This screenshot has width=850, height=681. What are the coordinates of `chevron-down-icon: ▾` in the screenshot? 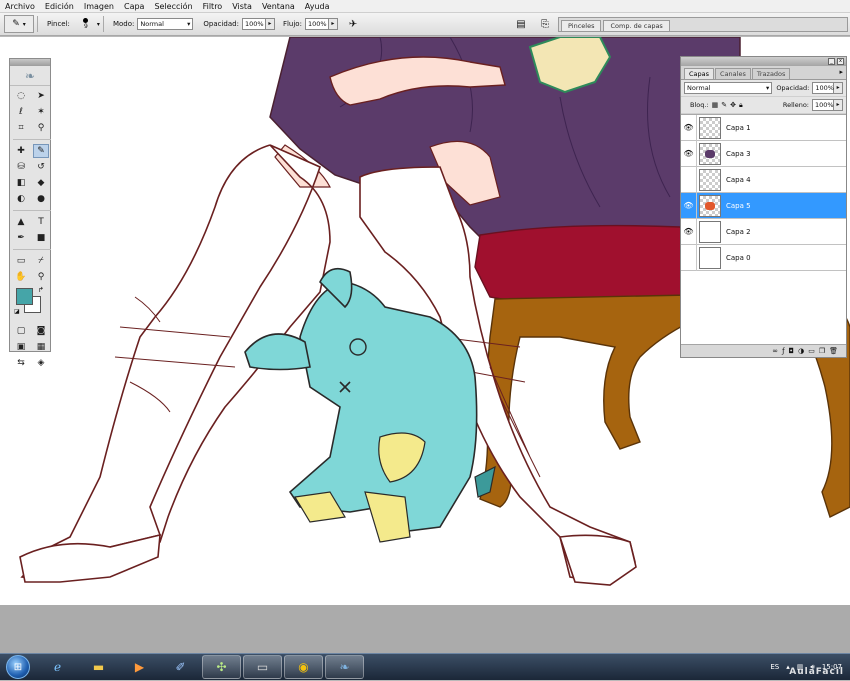 It's located at (98, 24).